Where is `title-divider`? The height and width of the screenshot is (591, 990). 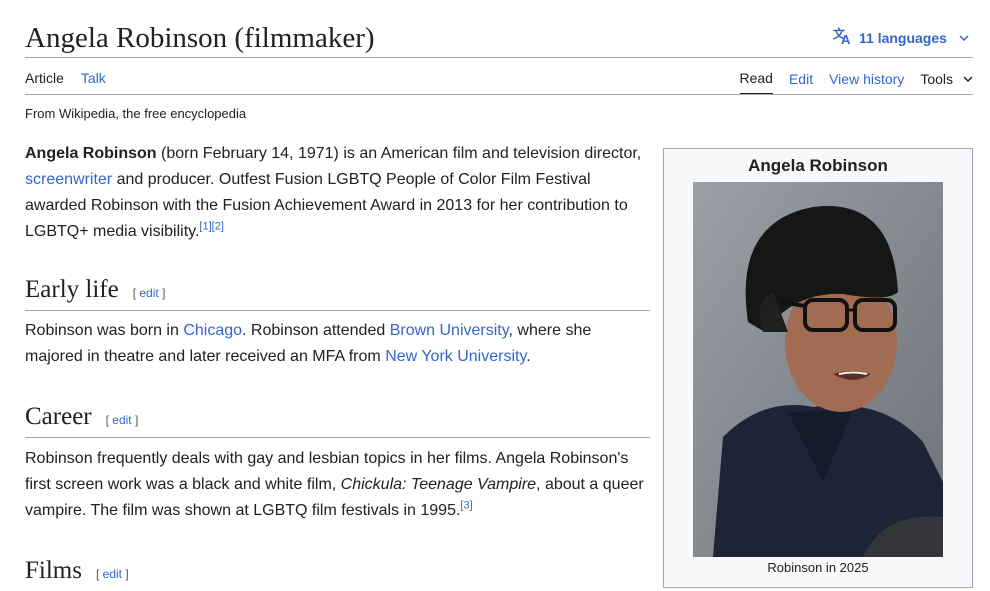 title-divider is located at coordinates (499, 57).